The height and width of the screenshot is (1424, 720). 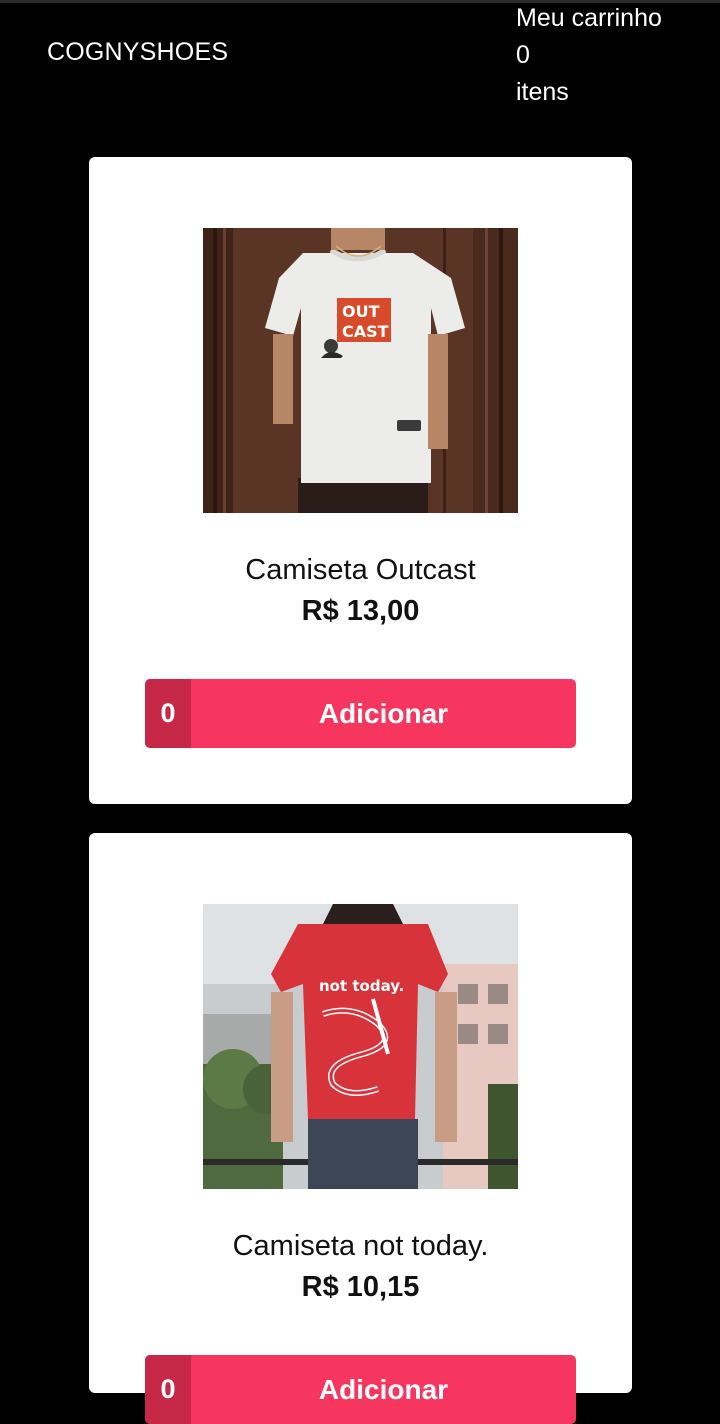 I want to click on product-price: R$ 13,00, so click(x=360, y=611).